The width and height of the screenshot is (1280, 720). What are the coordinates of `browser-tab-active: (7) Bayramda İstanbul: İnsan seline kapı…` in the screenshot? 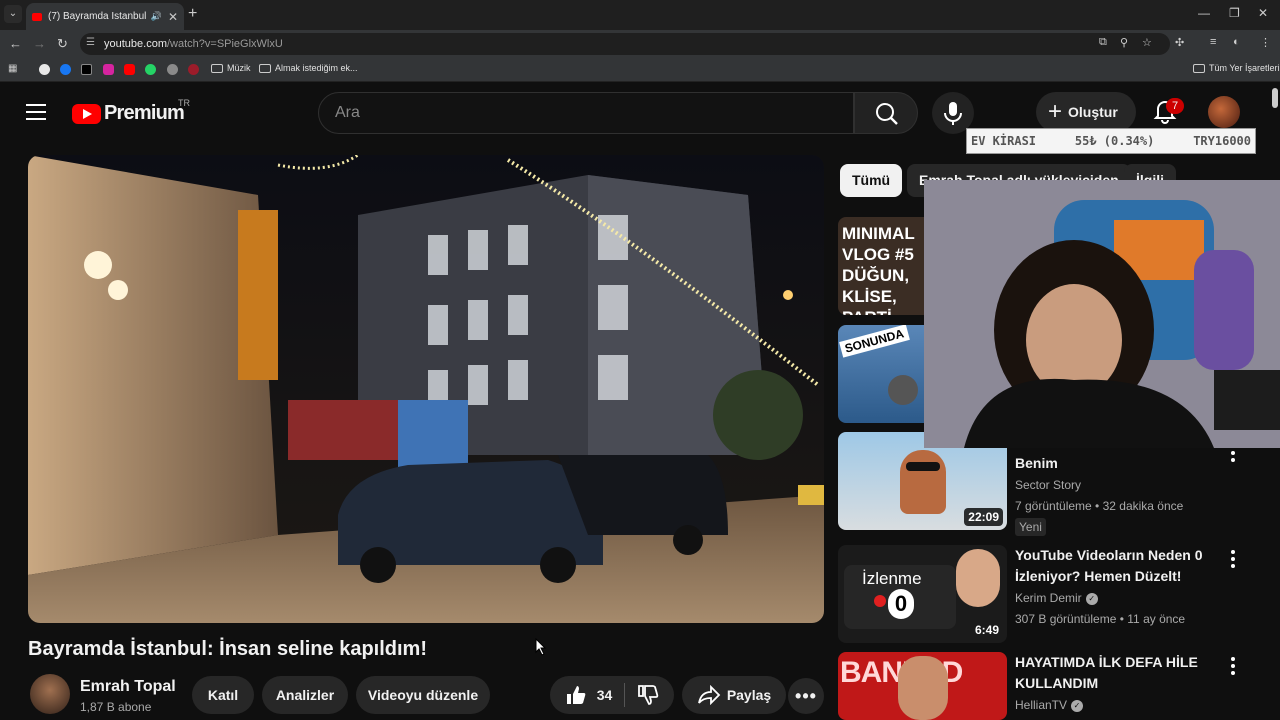 It's located at (105, 16).